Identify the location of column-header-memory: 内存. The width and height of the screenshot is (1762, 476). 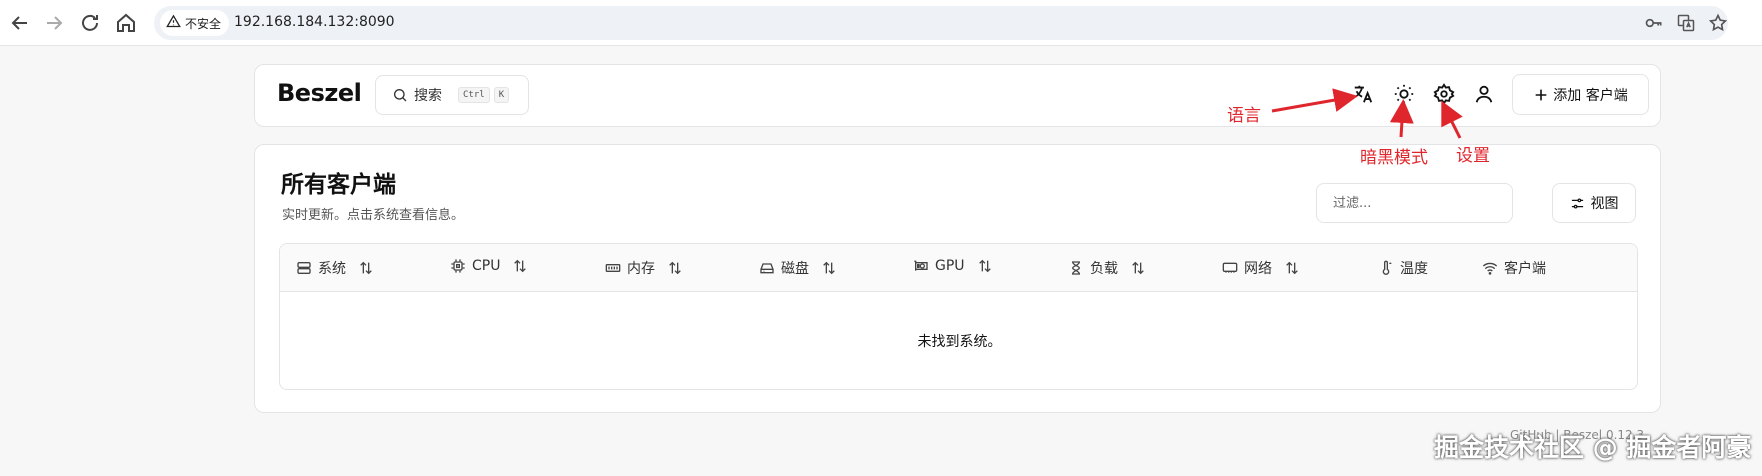
(644, 268).